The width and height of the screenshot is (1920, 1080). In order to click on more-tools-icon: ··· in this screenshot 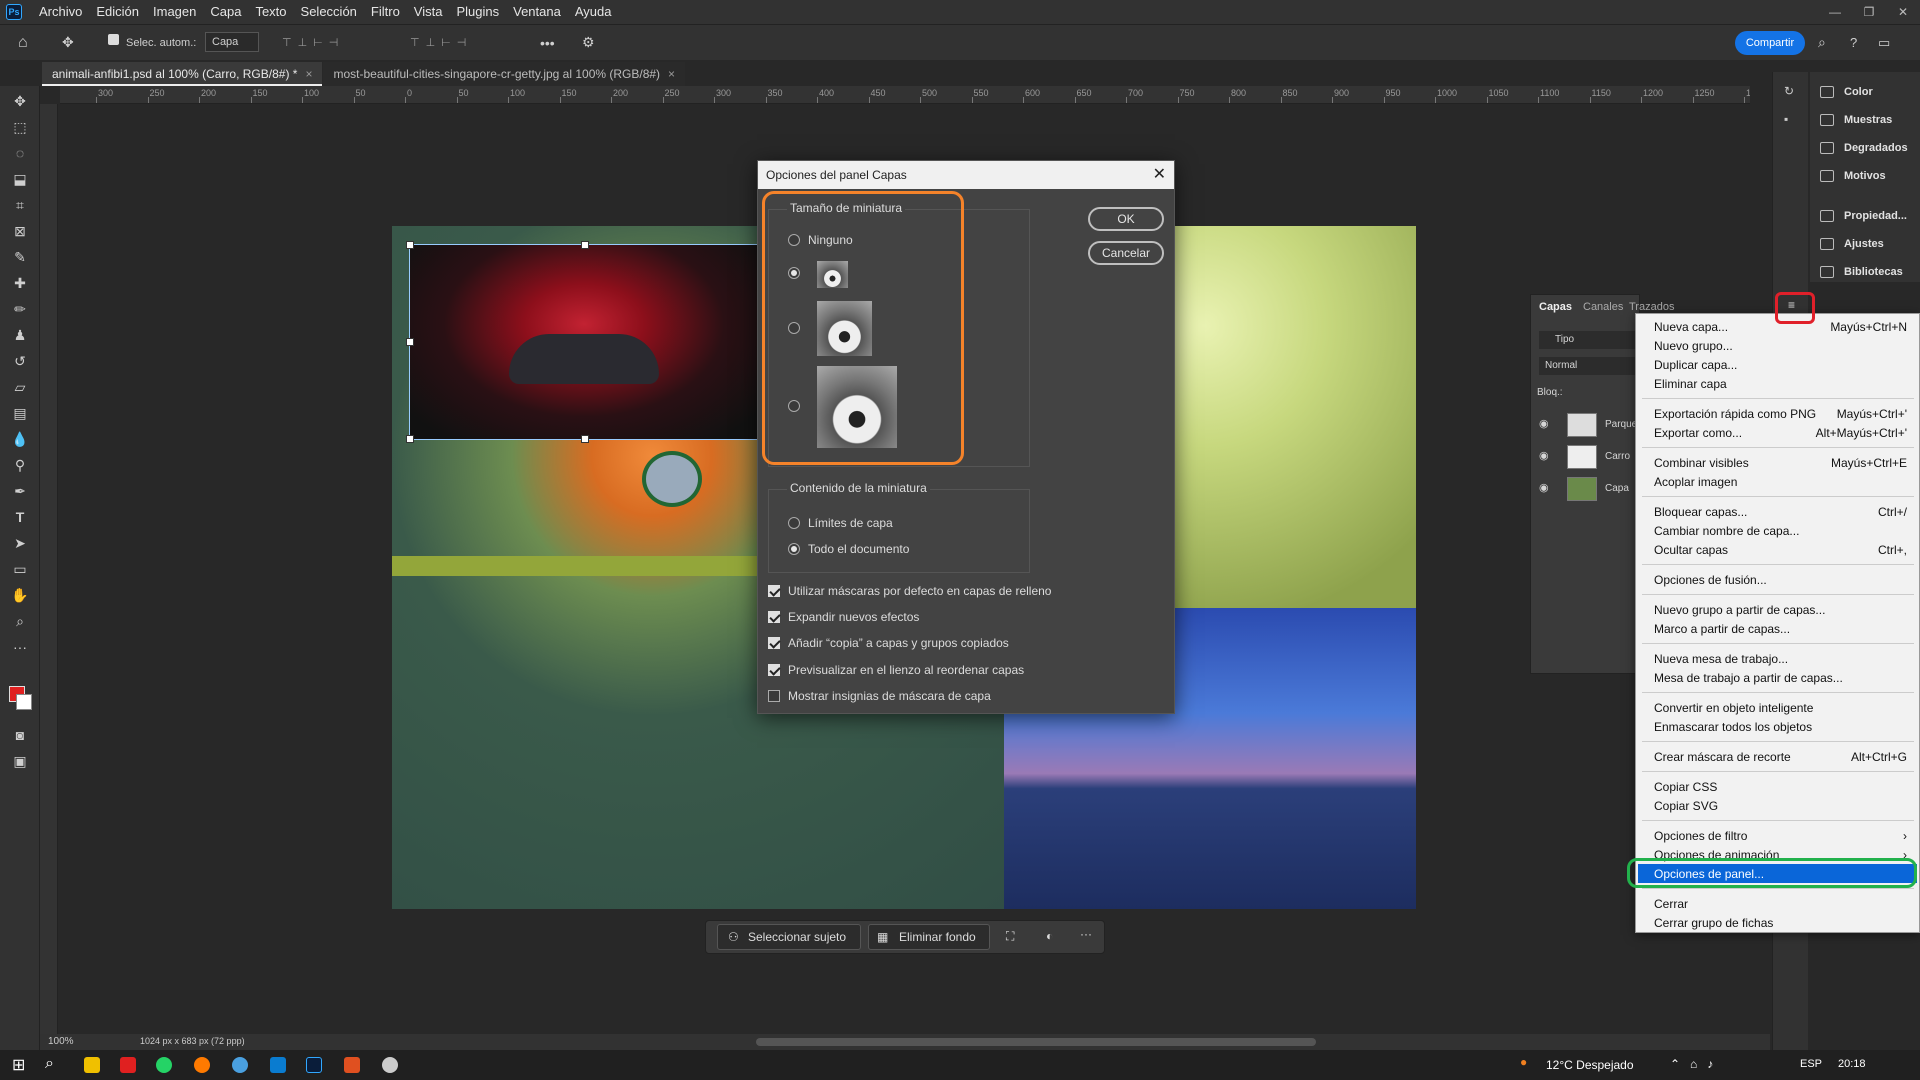, I will do `click(20, 647)`.